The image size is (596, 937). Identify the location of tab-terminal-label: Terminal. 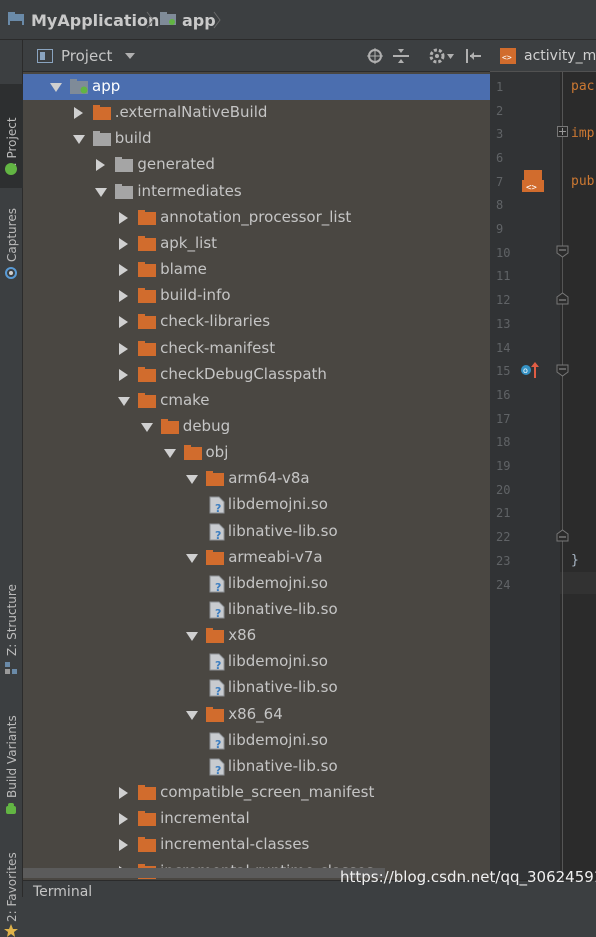
(62, 892).